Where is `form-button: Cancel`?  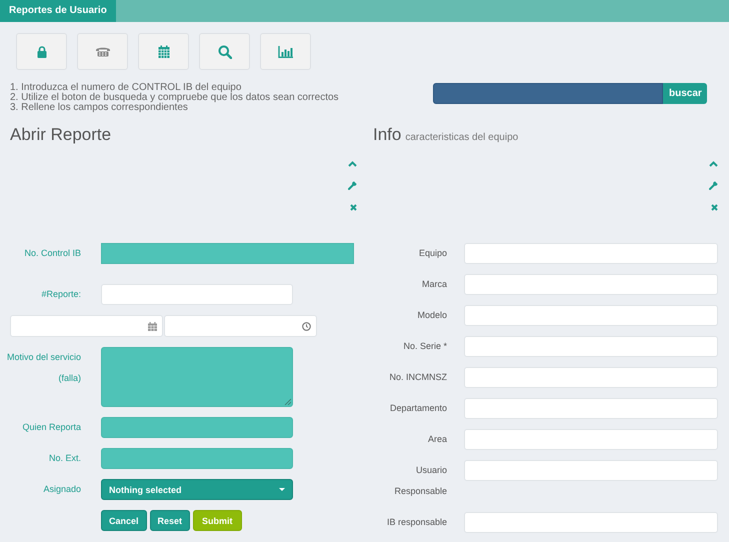
form-button: Cancel is located at coordinates (124, 520).